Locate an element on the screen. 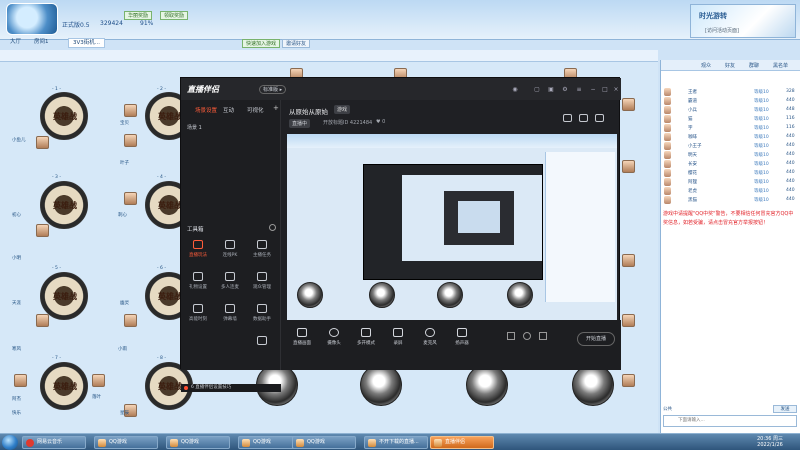 This screenshot has height=450, width=800. tab-friends: 好友 is located at coordinates (730, 65).